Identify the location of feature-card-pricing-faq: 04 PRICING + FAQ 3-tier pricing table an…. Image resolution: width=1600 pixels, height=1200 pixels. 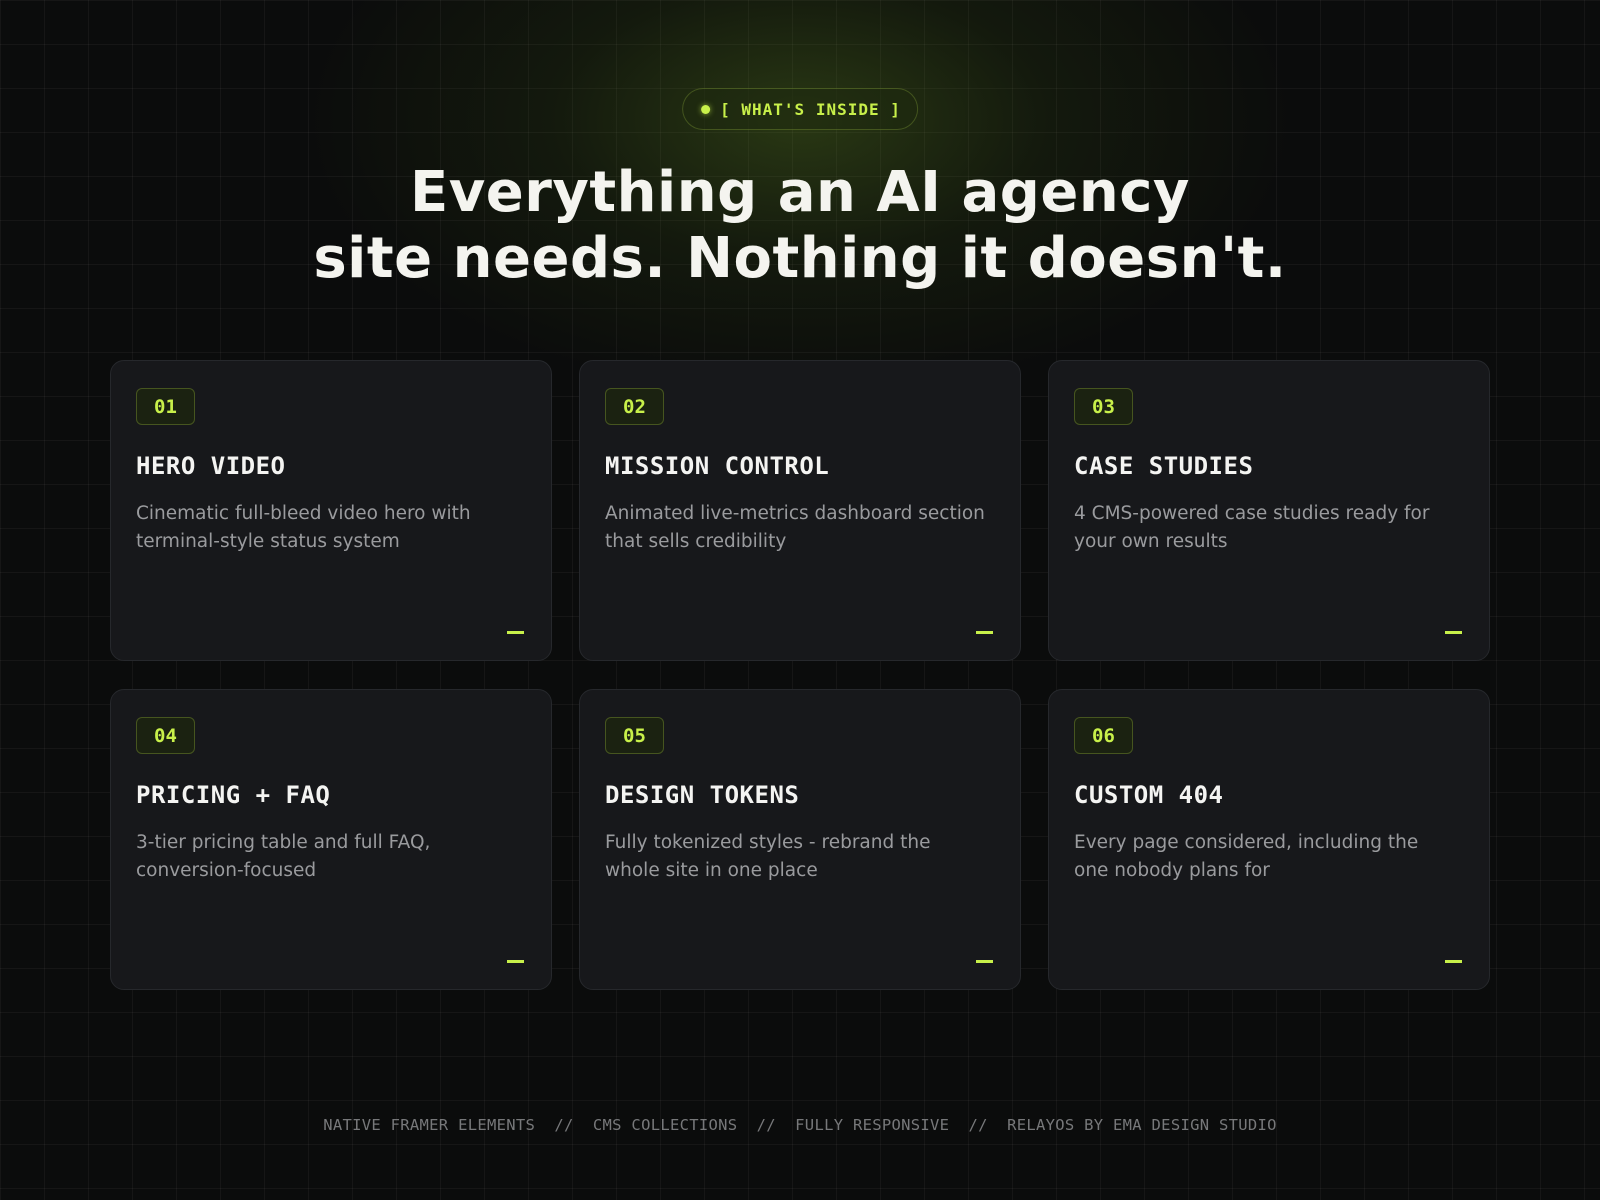
(331, 839).